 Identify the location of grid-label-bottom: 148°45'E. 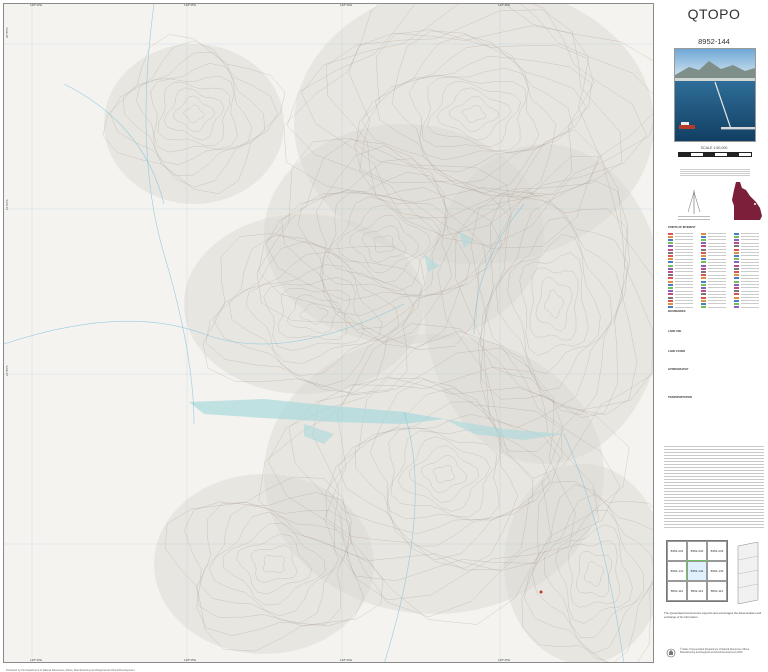
(504, 660).